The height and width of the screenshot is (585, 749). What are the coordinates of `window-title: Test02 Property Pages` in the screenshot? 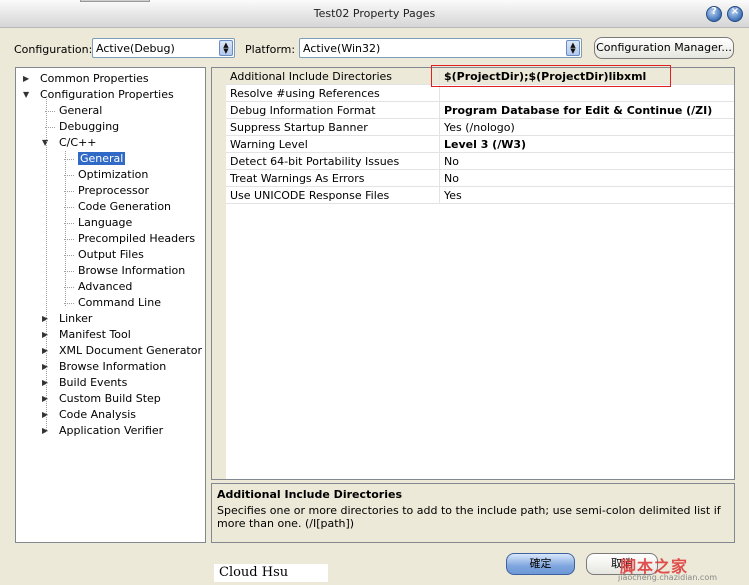 It's located at (374, 13).